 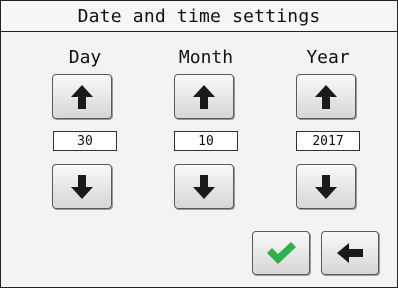 I want to click on month-label: Month, so click(x=206, y=57).